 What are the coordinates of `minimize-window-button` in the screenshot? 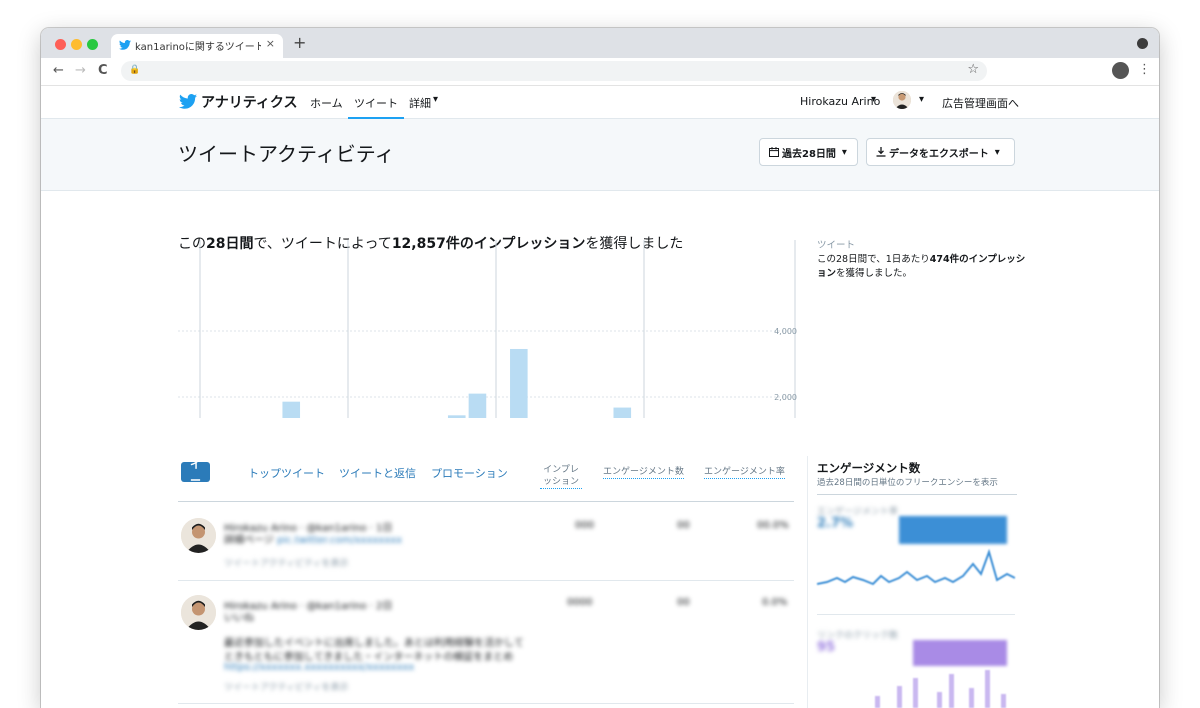 It's located at (76, 44).